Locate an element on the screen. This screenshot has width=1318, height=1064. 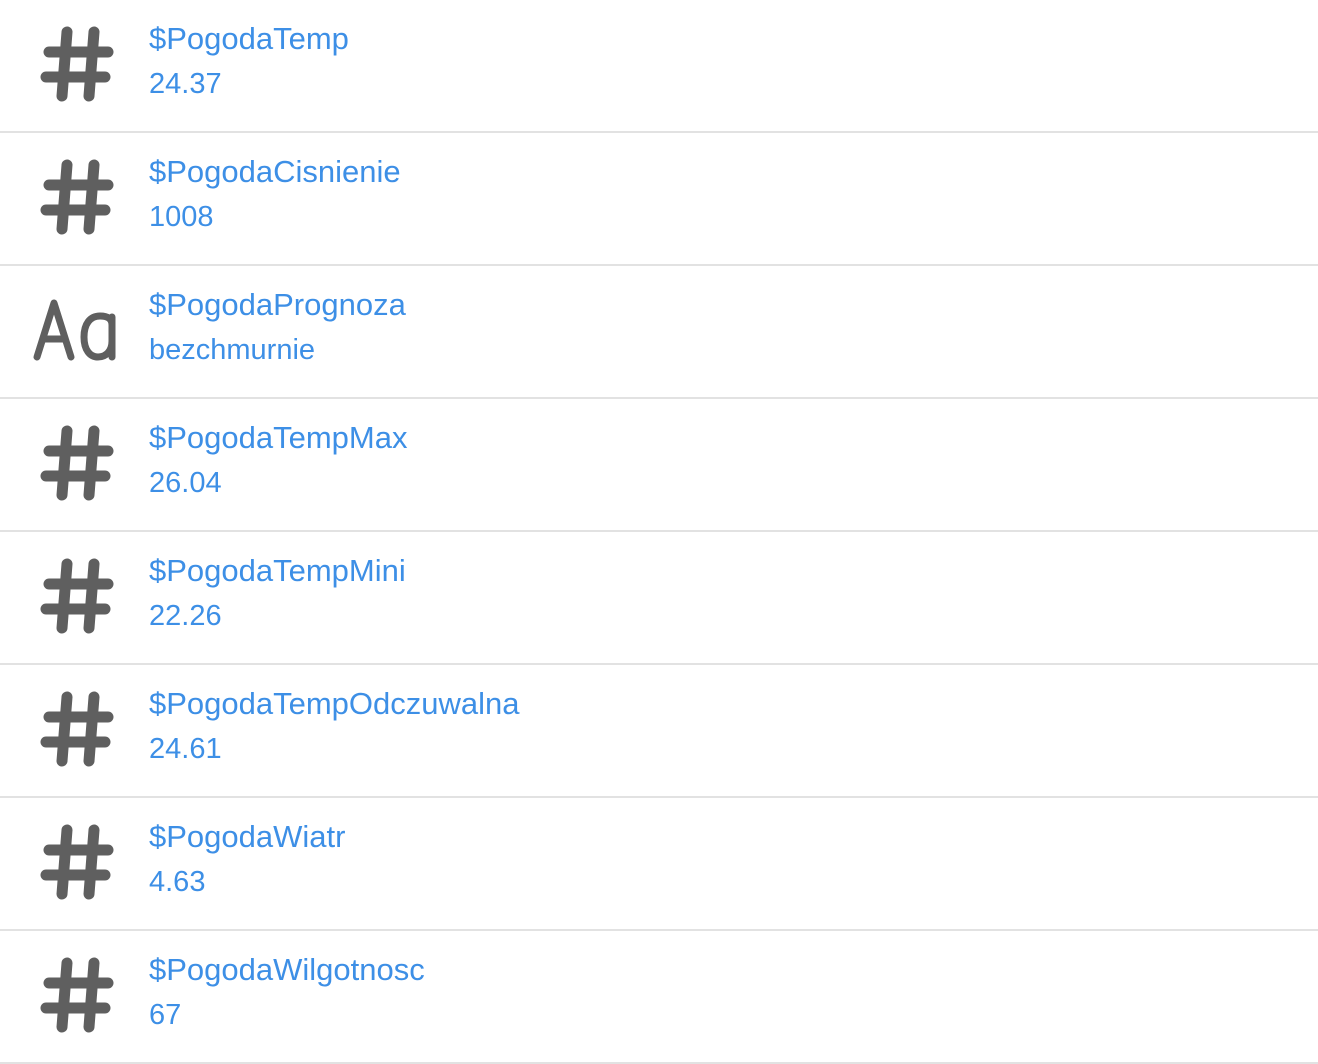
list-item: $PogodaTemp 24.37 is located at coordinates (659, 66).